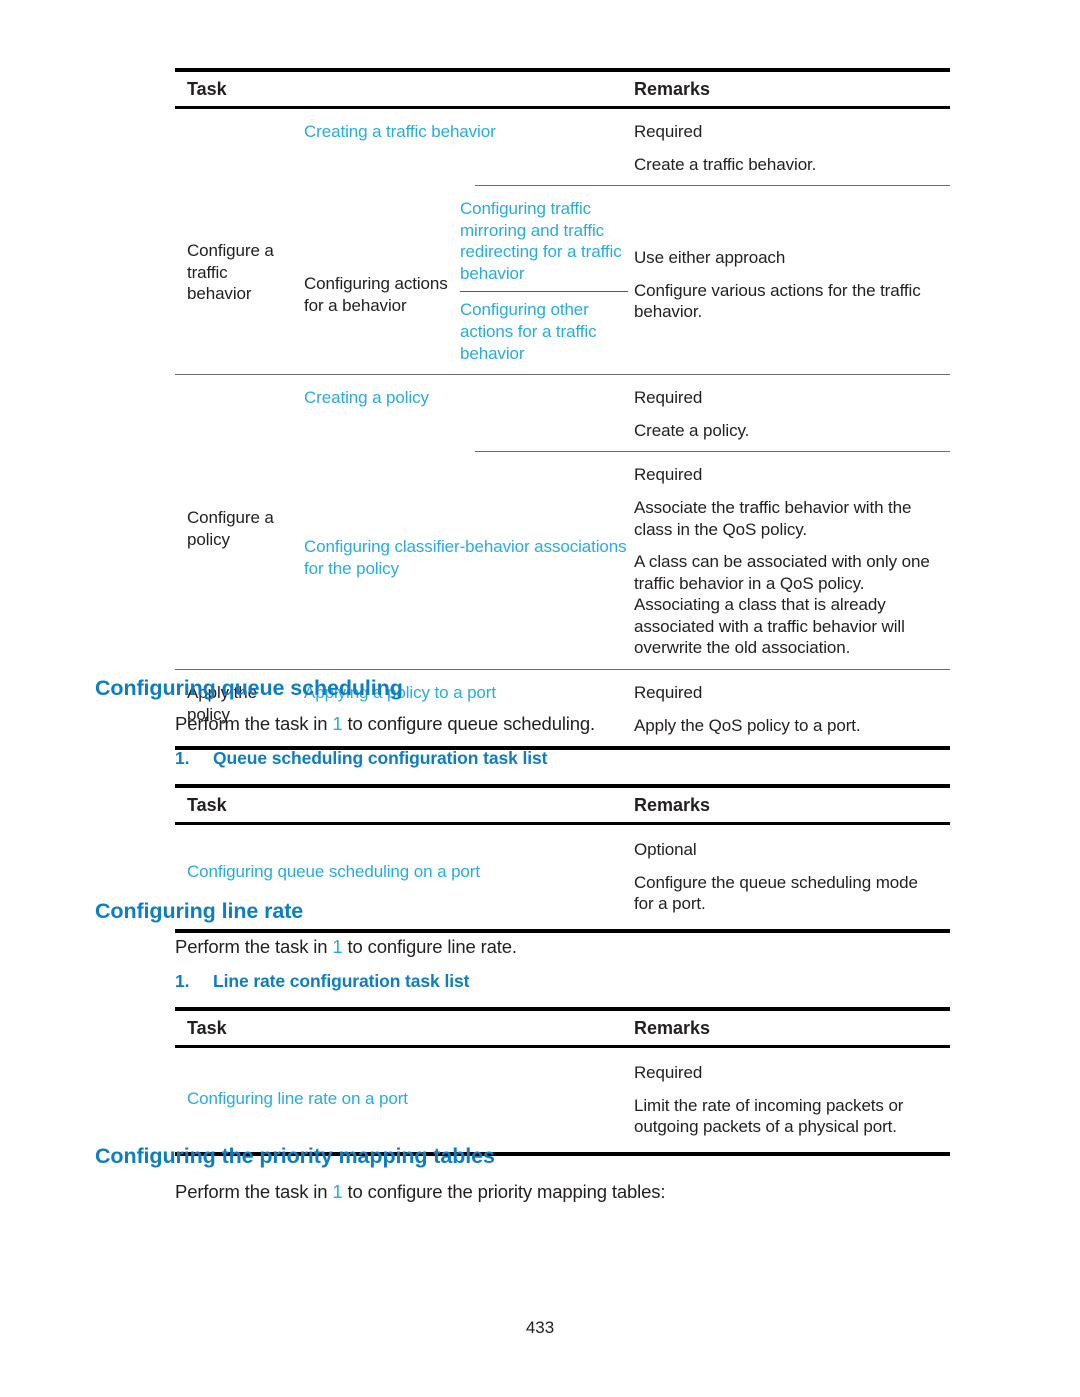 This screenshot has width=1080, height=1397. What do you see at coordinates (544, 292) in the screenshot?
I see `inner-divider` at bounding box center [544, 292].